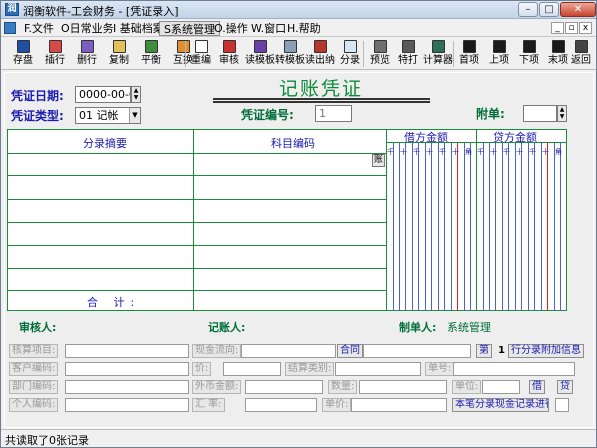  I want to click on attach-input, so click(540, 113).